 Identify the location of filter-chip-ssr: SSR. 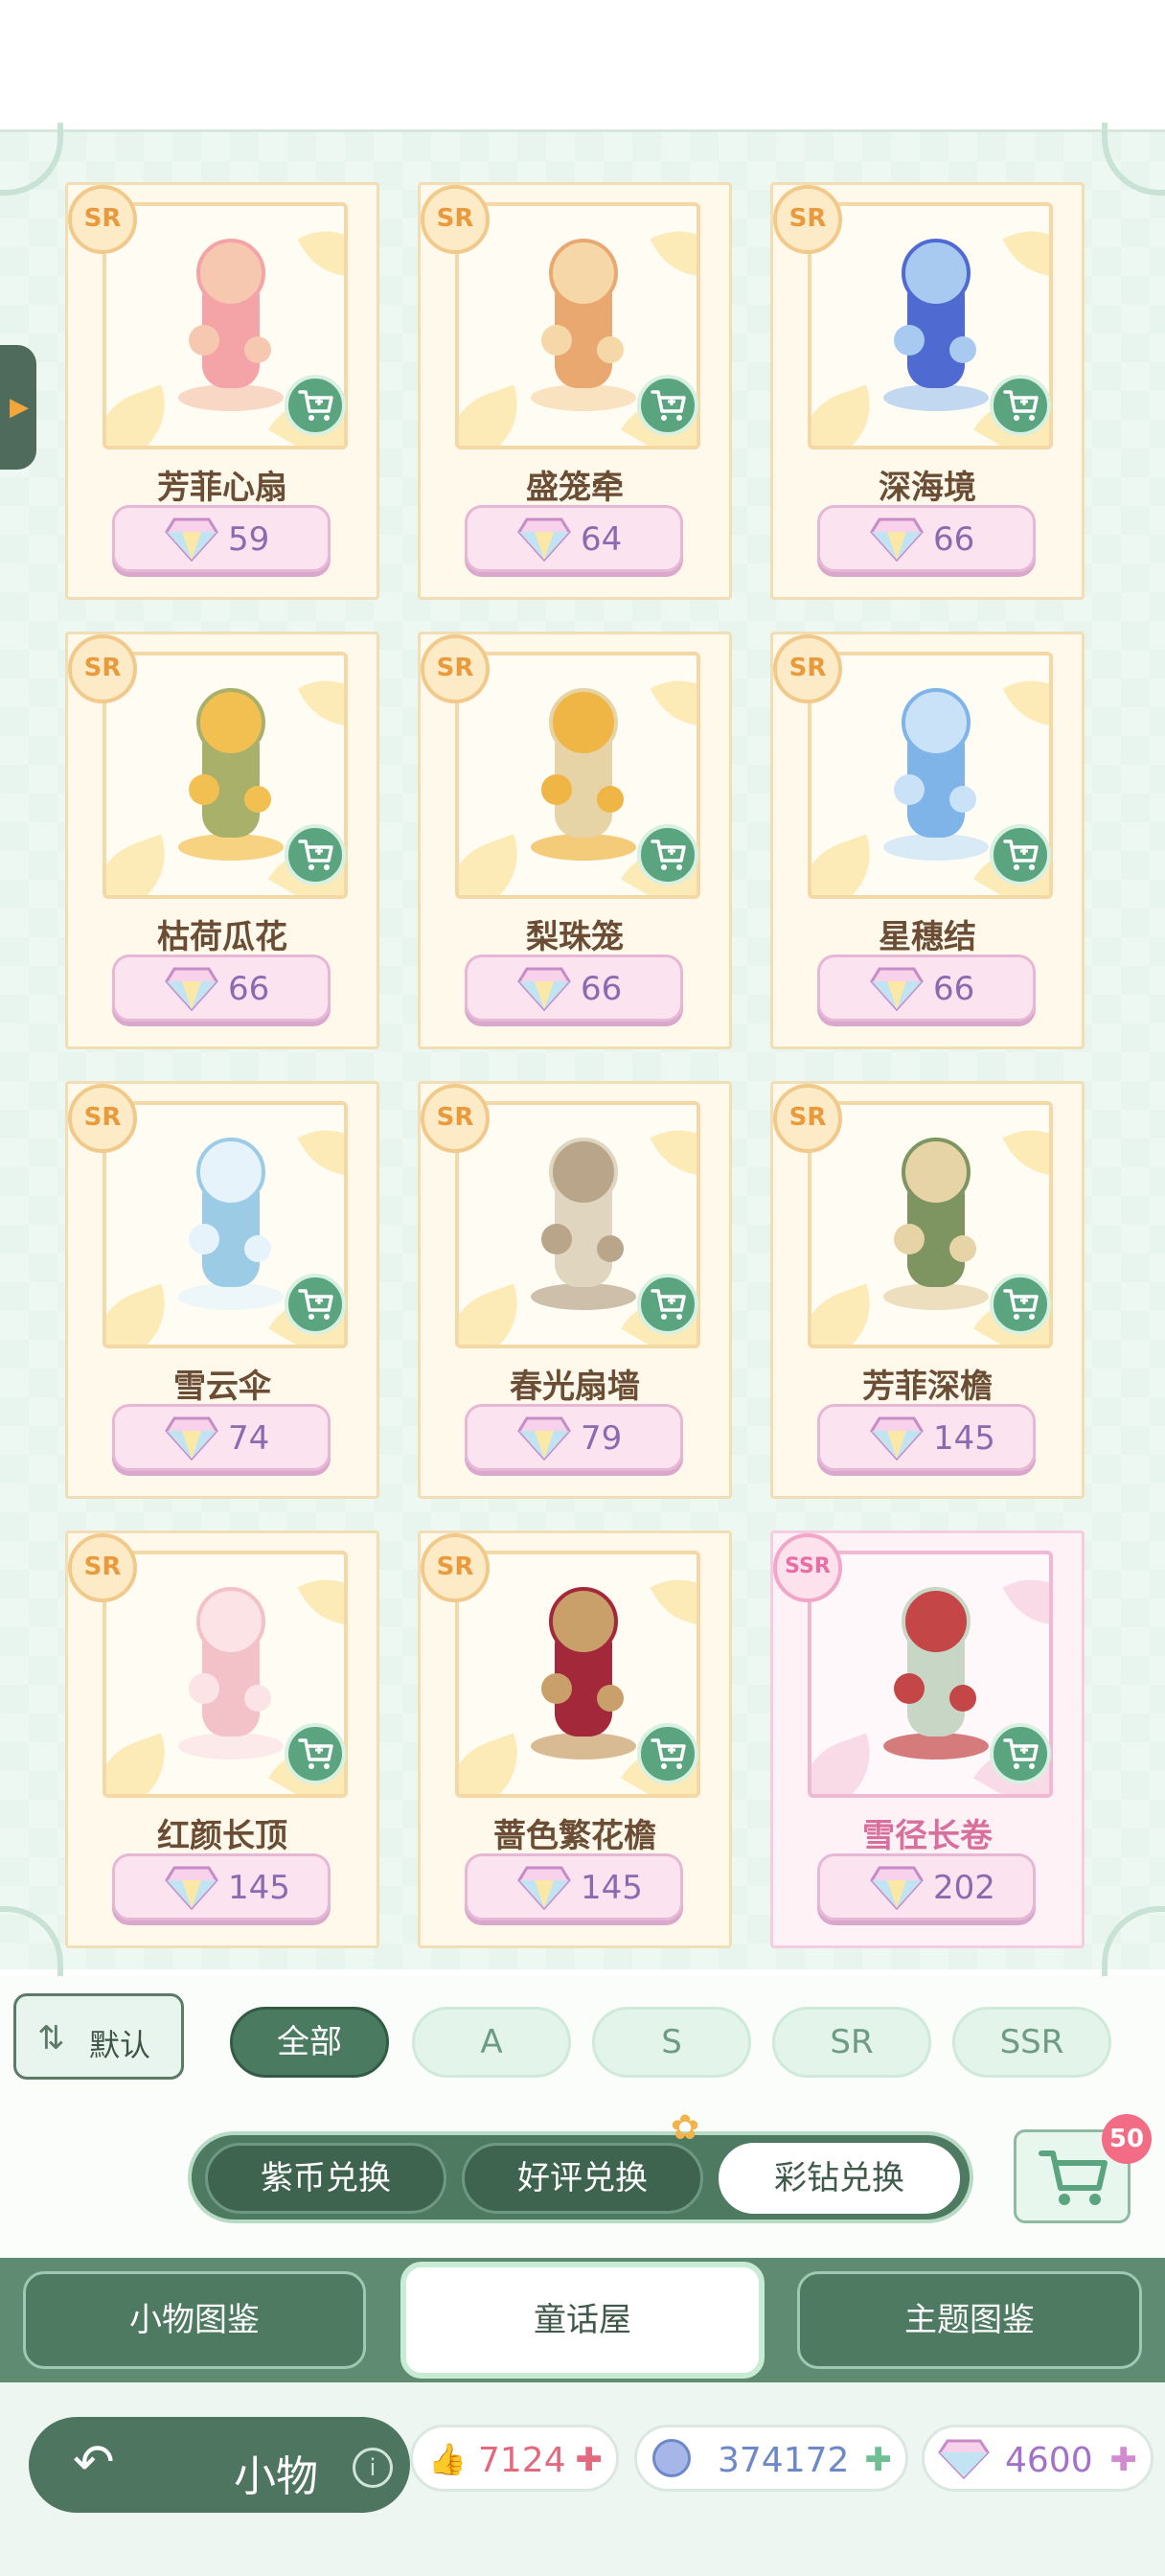
(1032, 2043).